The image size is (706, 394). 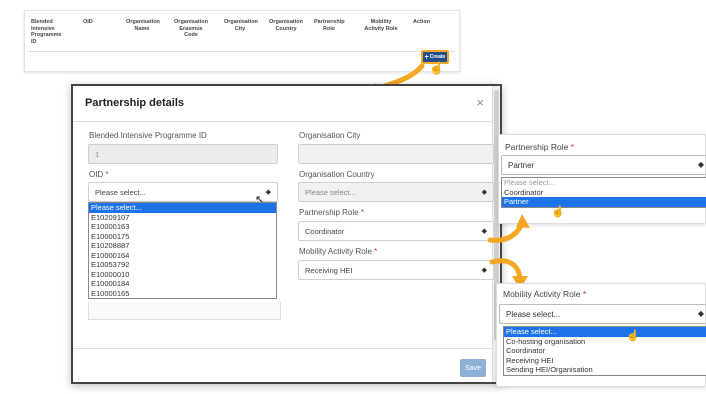 I want to click on oid-option: E10208887, so click(x=182, y=246).